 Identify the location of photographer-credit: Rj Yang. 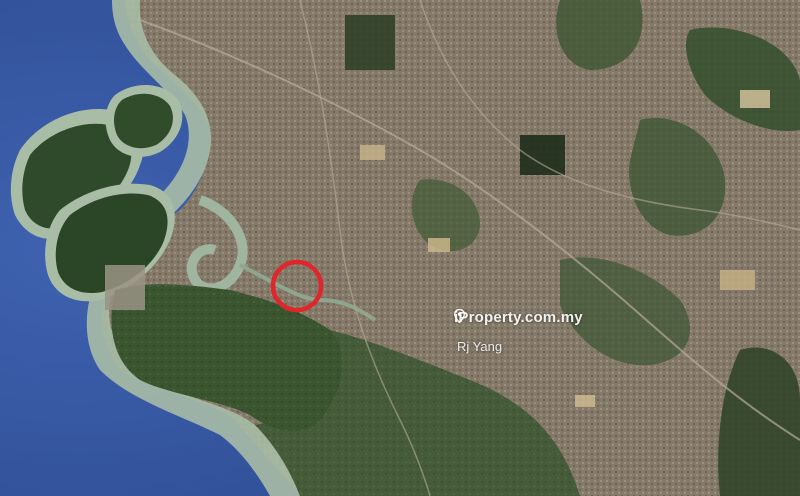
(480, 346).